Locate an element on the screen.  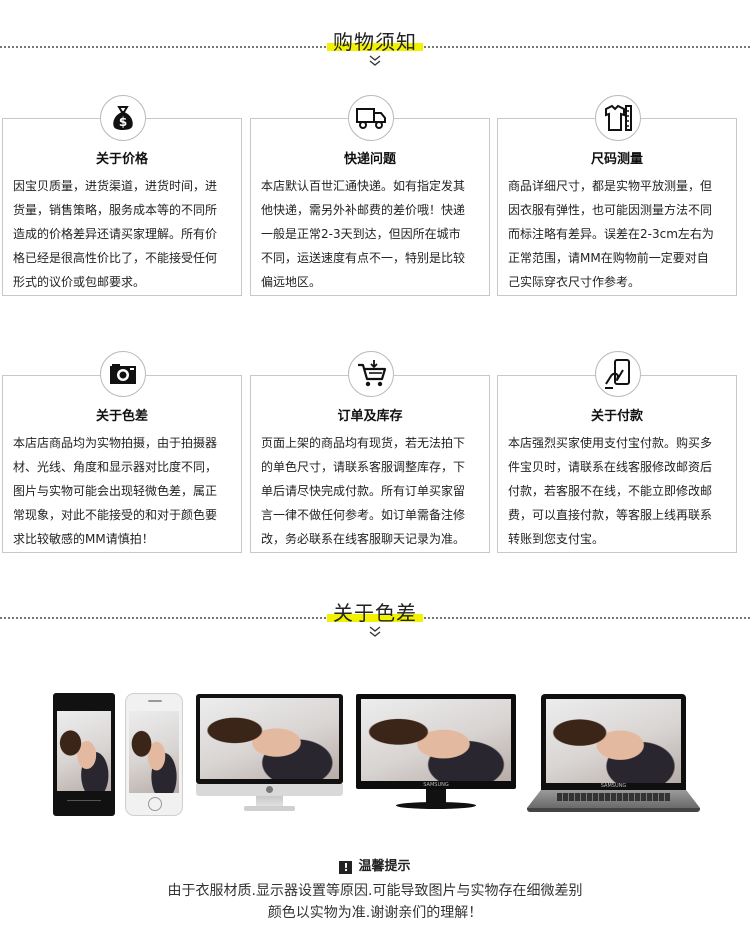
laptop-device: SAMSUNG is located at coordinates (613, 754).